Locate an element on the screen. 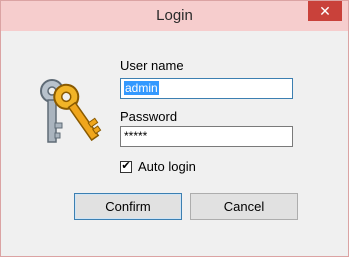 Image resolution: width=349 pixels, height=257 pixels. check-icon: ✔ is located at coordinates (126, 166).